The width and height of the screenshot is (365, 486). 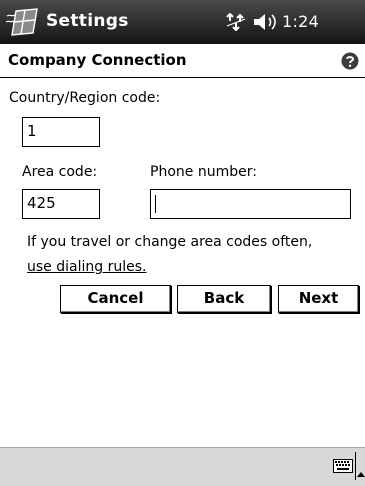 What do you see at coordinates (97, 60) in the screenshot?
I see `page-title: Company Connection` at bounding box center [97, 60].